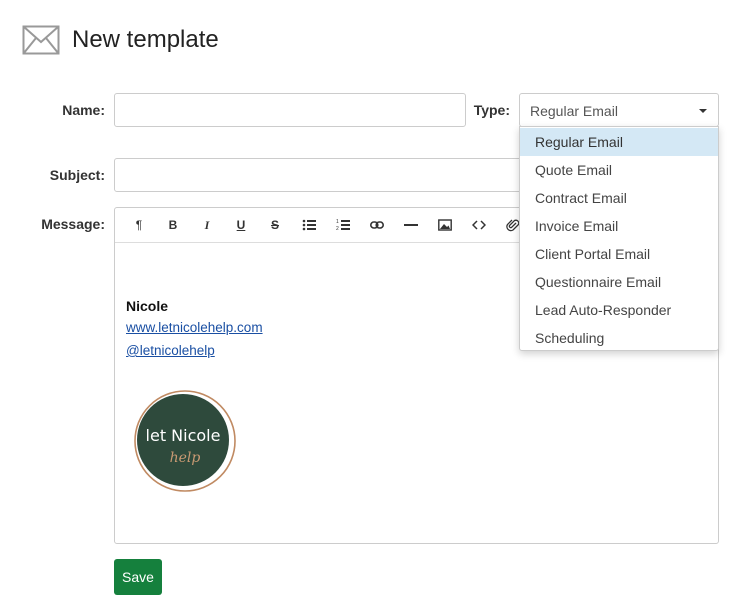 This screenshot has height=603, width=734. I want to click on page-title: New template, so click(145, 39).